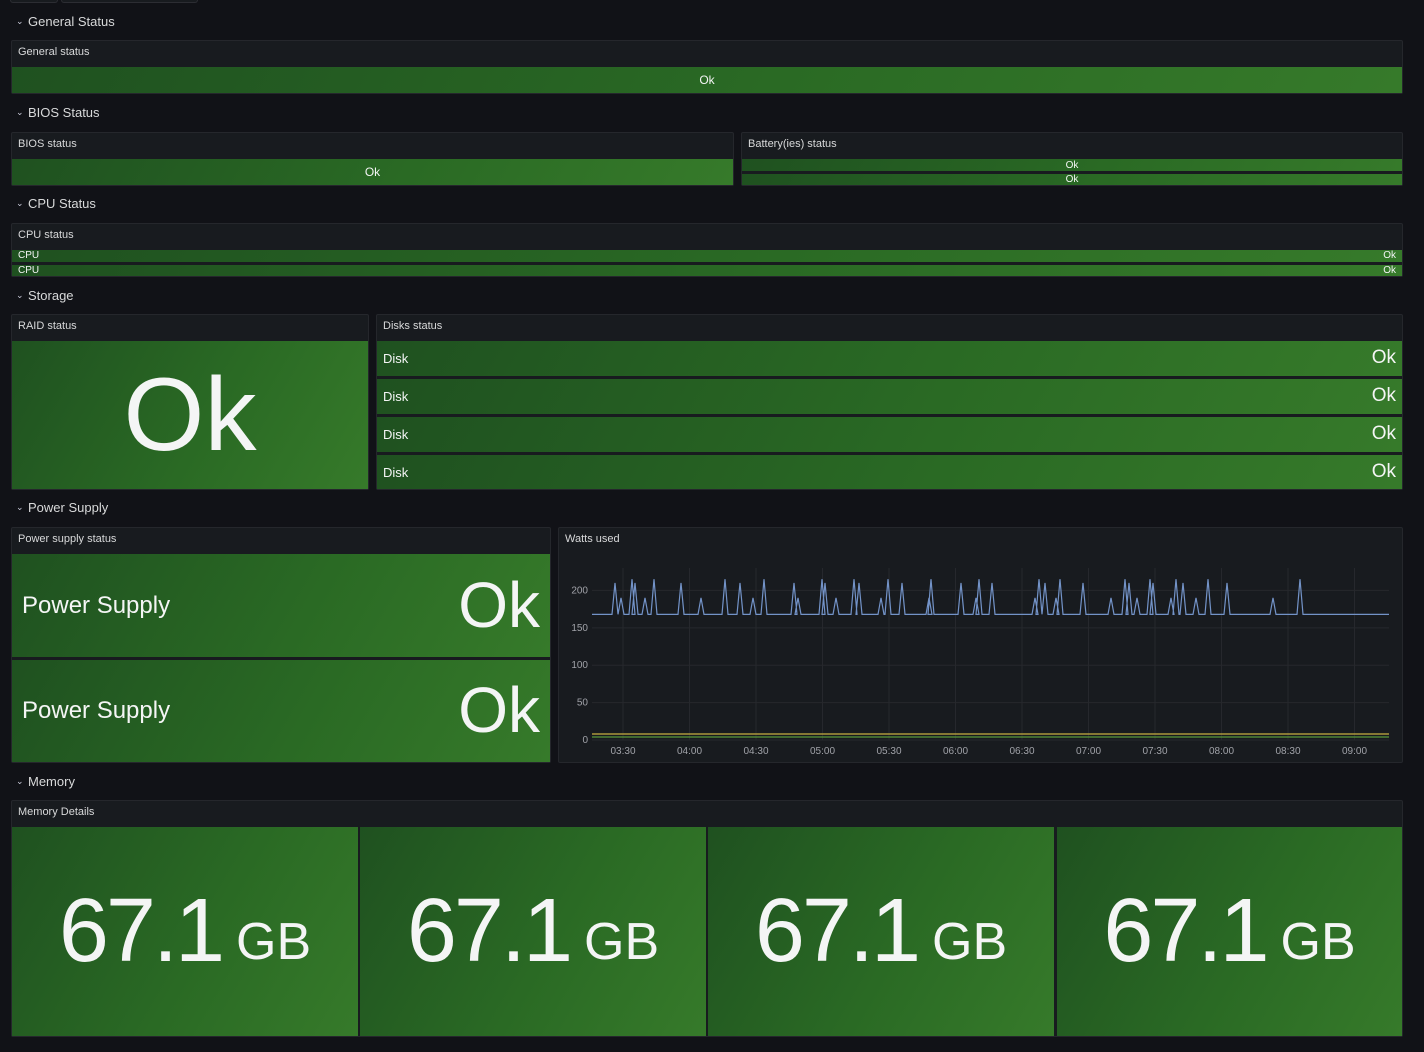 The width and height of the screenshot is (1424, 1052). What do you see at coordinates (792, 144) in the screenshot?
I see `panel-title: Battery(ies) status` at bounding box center [792, 144].